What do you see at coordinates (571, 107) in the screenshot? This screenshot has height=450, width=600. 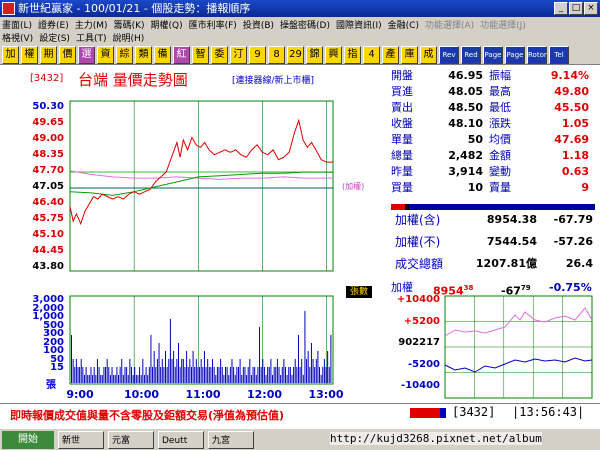 I see `quote-value: 45.50` at bounding box center [571, 107].